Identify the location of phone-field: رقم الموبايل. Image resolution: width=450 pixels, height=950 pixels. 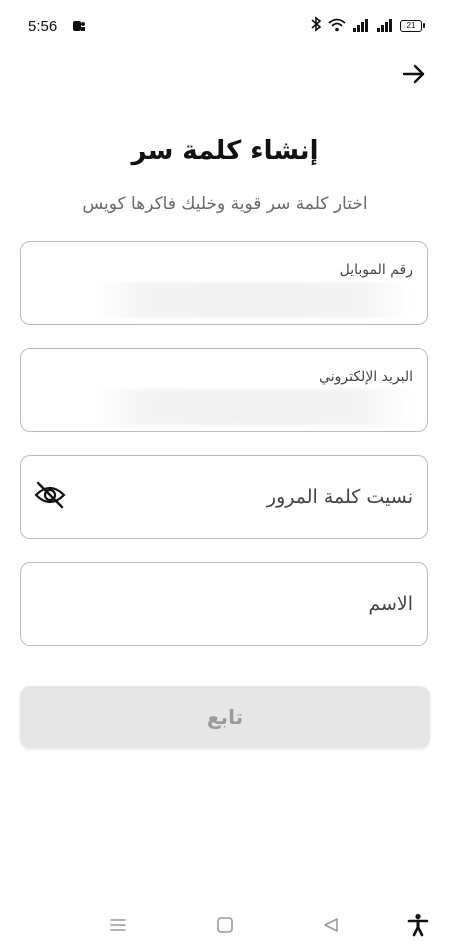
(224, 283).